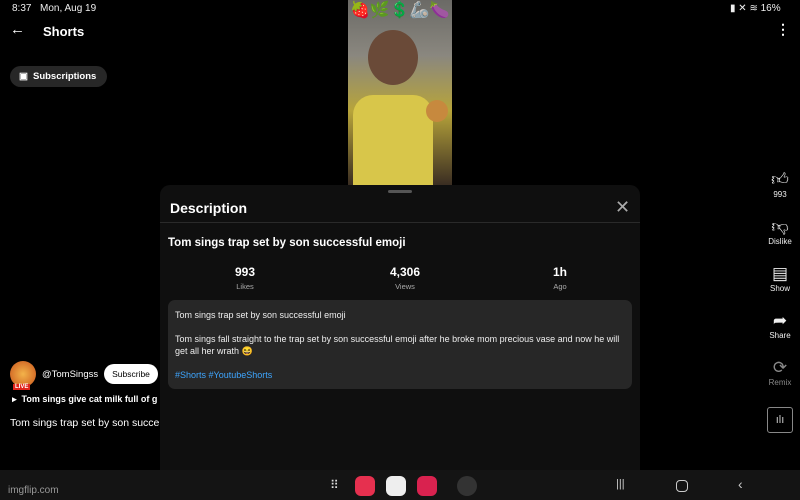 The width and height of the screenshot is (800, 500). Describe the element at coordinates (70, 374) in the screenshot. I see `channel-handle: @TomSingss` at that location.